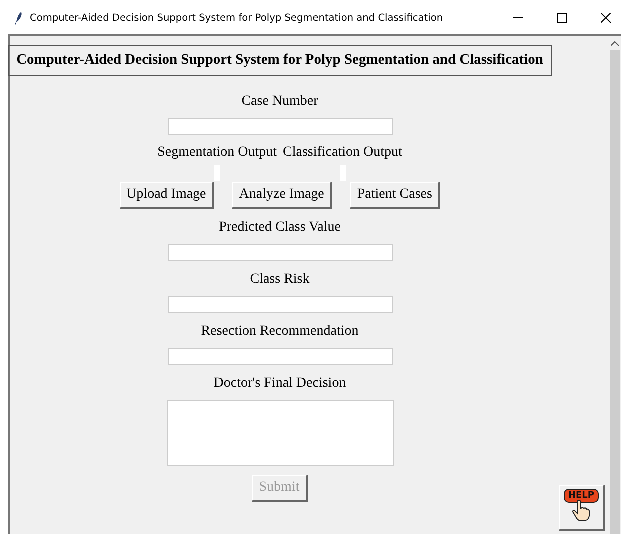 This screenshot has width=621, height=534. Describe the element at coordinates (217, 153) in the screenshot. I see `output-label: Segmentation Output` at that location.